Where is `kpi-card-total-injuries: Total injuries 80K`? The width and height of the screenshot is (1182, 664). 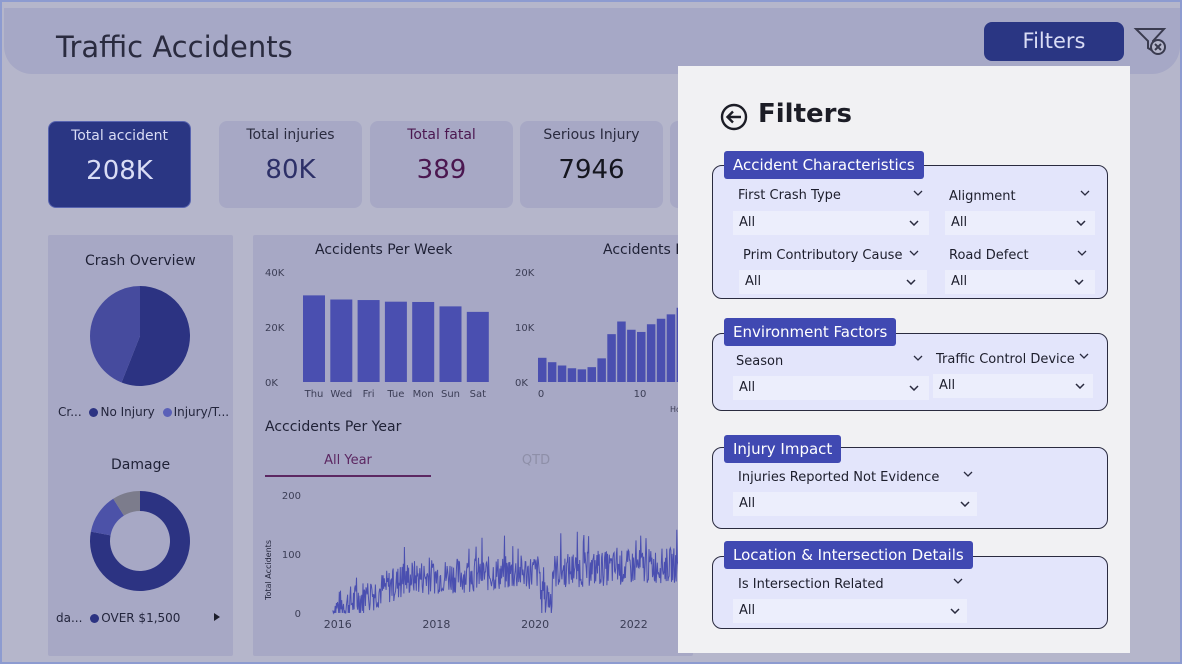
kpi-card-total-injuries: Total injuries 80K is located at coordinates (290, 164).